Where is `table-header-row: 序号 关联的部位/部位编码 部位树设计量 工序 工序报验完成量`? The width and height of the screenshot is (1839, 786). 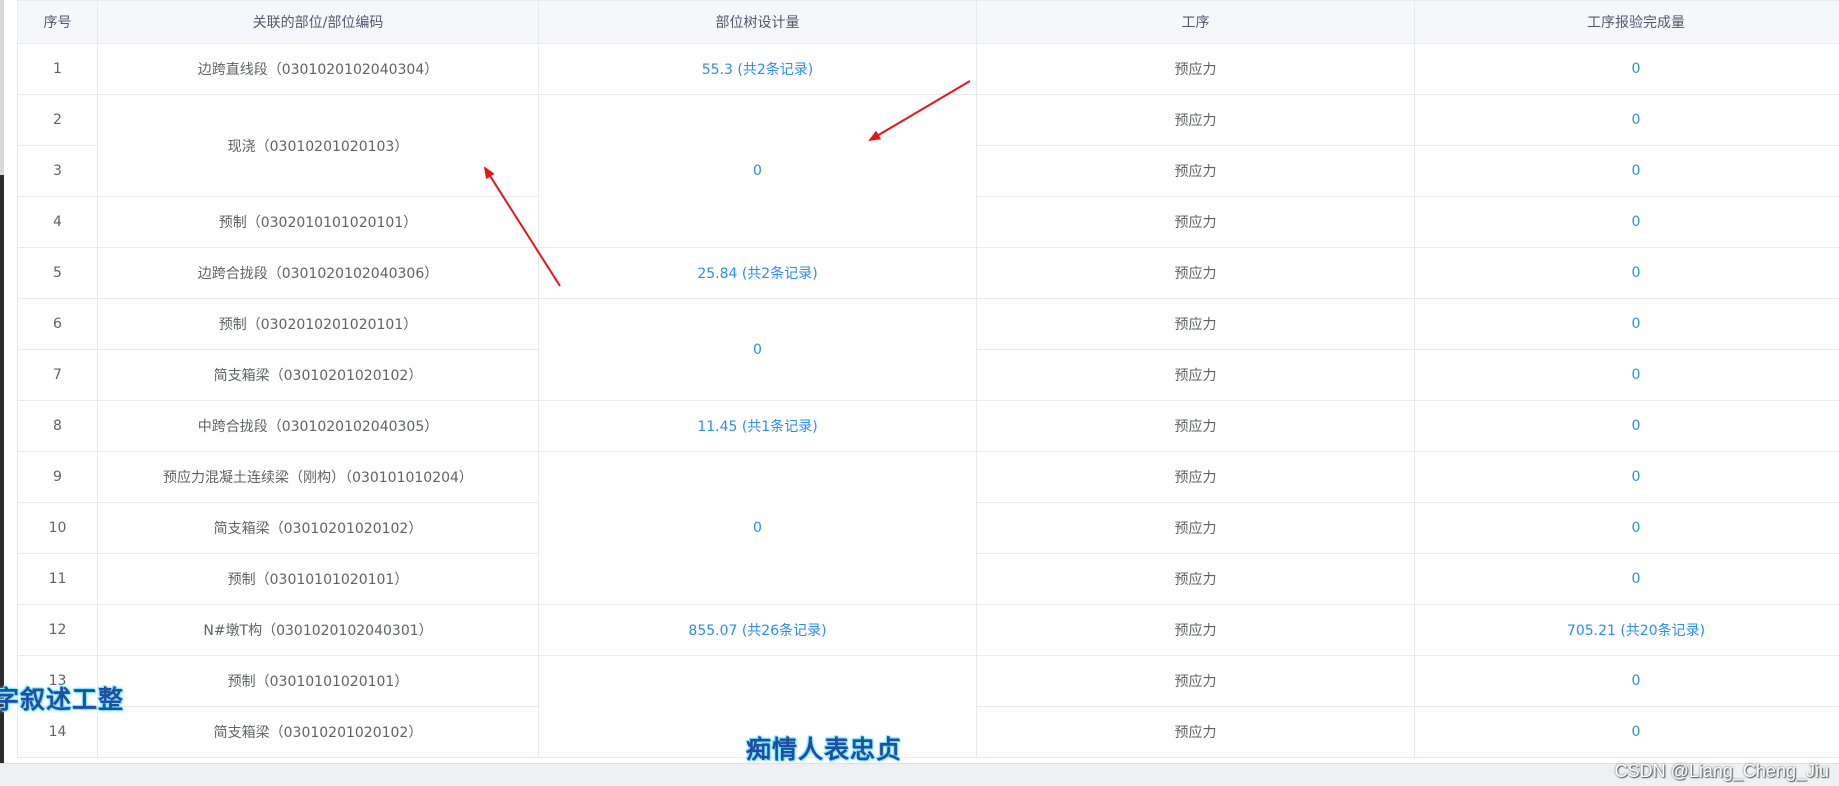 table-header-row: 序号 关联的部位/部位编码 部位树设计量 工序 工序报验完成量 is located at coordinates (928, 22).